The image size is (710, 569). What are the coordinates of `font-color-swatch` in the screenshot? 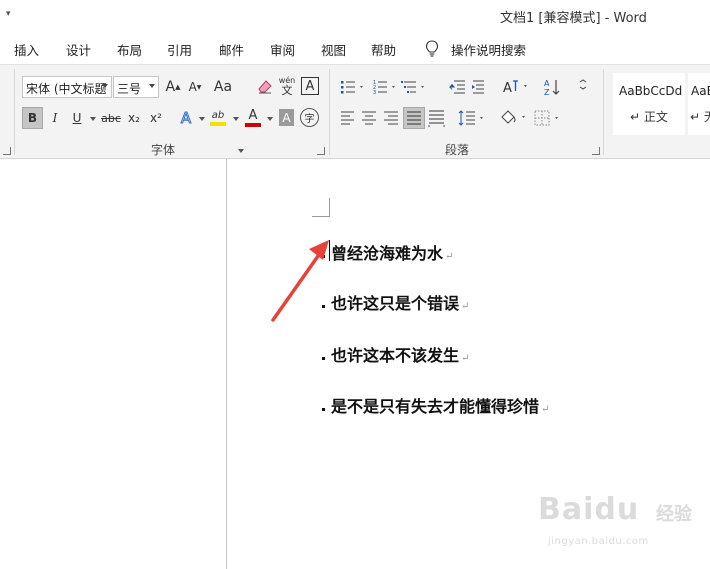 It's located at (253, 125).